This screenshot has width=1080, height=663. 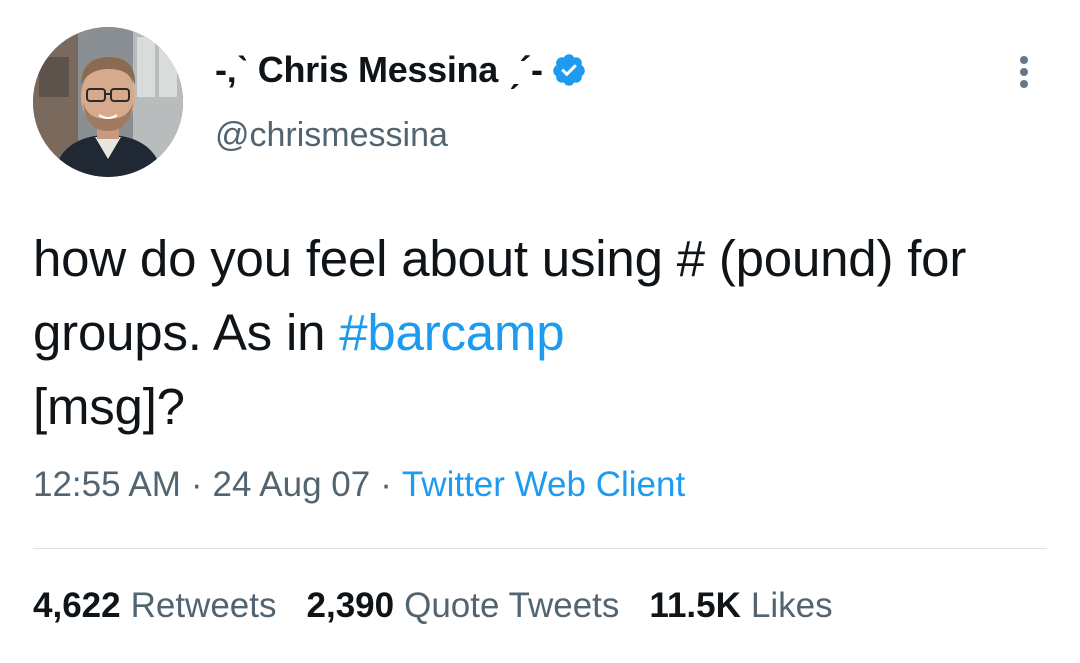 I want to click on author-handle: @chrismessina, so click(x=331, y=135).